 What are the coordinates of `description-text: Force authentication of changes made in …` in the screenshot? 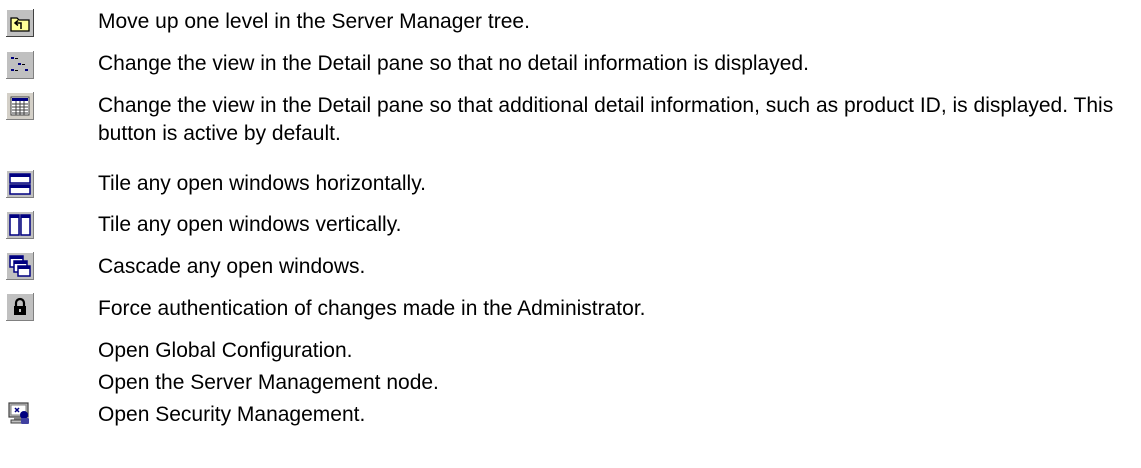 It's located at (372, 308).